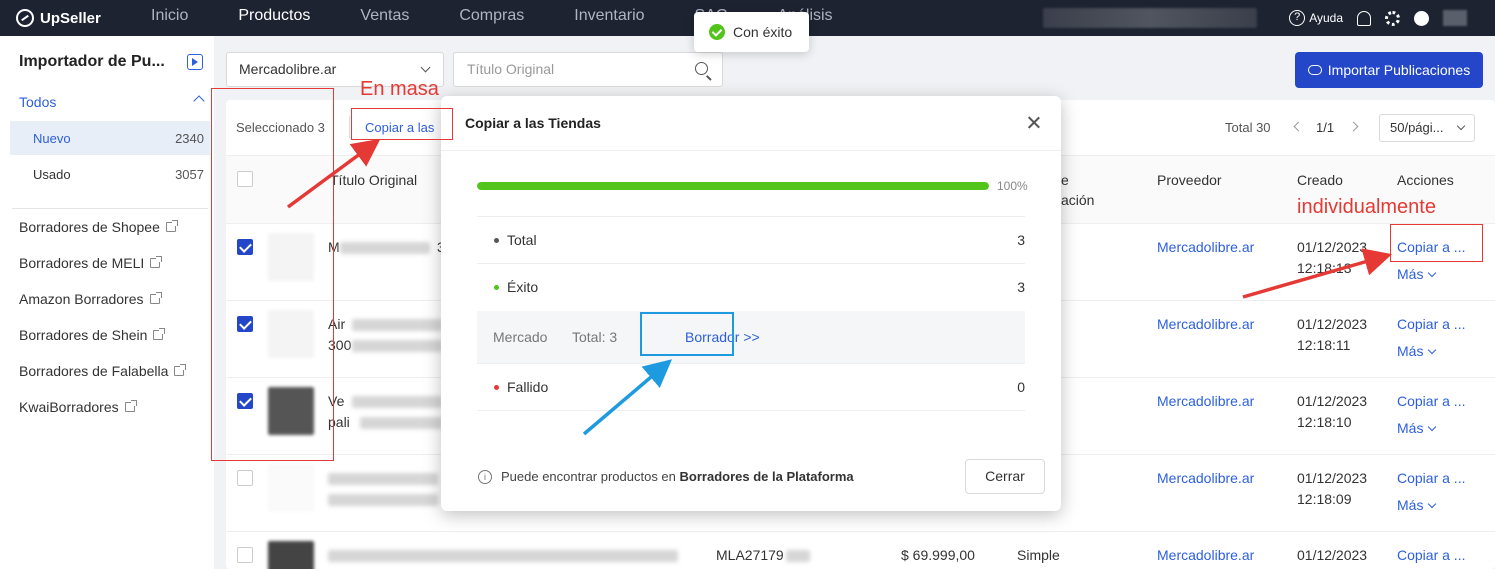  I want to click on search-placeholder: Título Original, so click(511, 69).